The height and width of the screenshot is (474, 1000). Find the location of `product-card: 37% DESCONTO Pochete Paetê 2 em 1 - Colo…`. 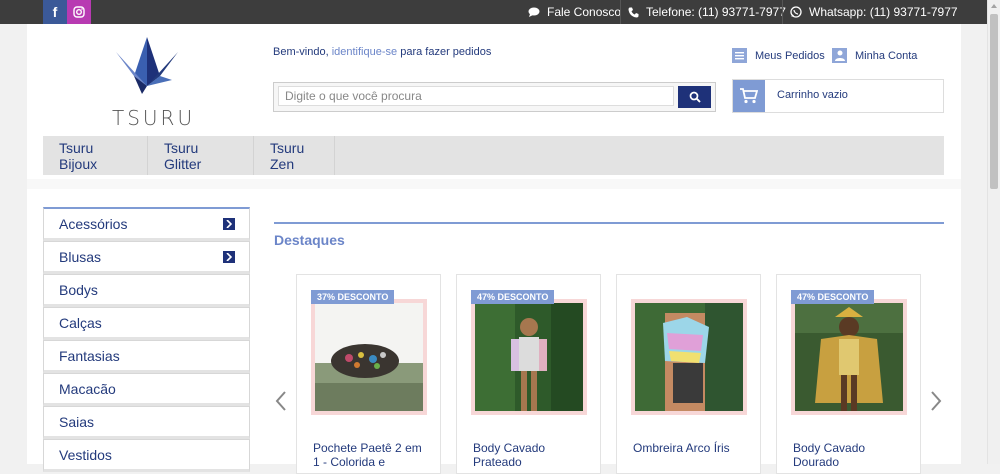

product-card: 37% DESCONTO Pochete Paetê 2 em 1 - Colo… is located at coordinates (368, 374).